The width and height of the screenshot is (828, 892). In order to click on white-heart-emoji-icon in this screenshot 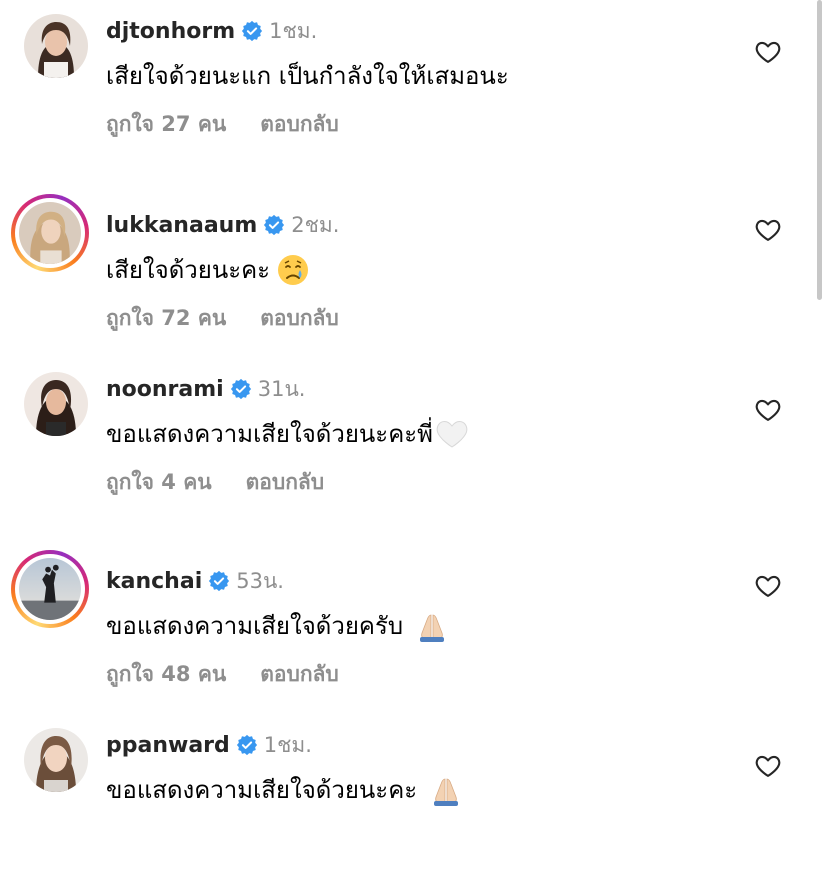, I will do `click(452, 434)`.